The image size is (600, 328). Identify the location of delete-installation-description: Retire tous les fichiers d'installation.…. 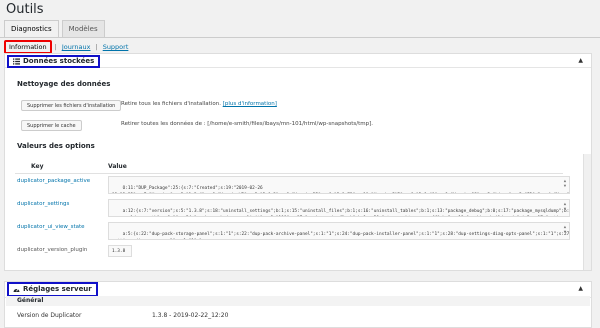
(199, 104).